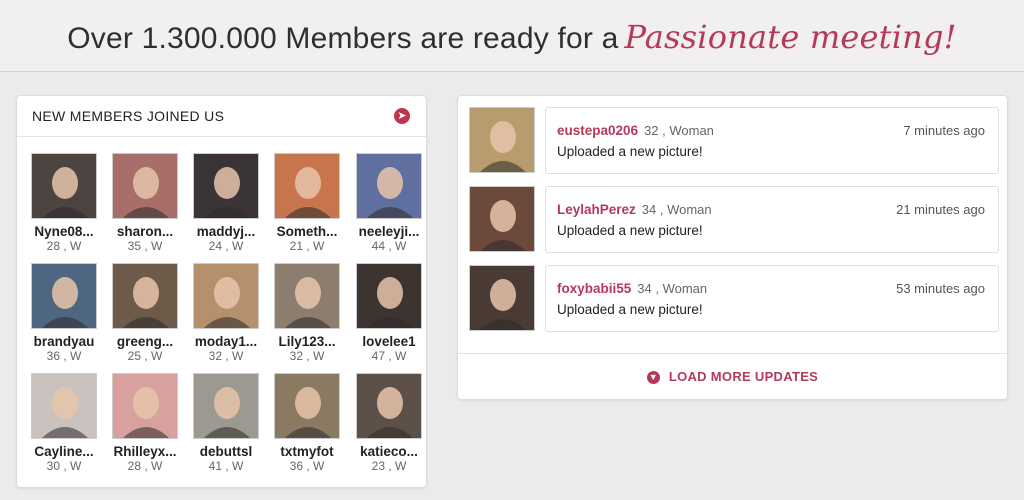 Image resolution: width=1024 pixels, height=500 pixels. Describe the element at coordinates (389, 246) in the screenshot. I see `member-age-gender: 44 , W` at that location.